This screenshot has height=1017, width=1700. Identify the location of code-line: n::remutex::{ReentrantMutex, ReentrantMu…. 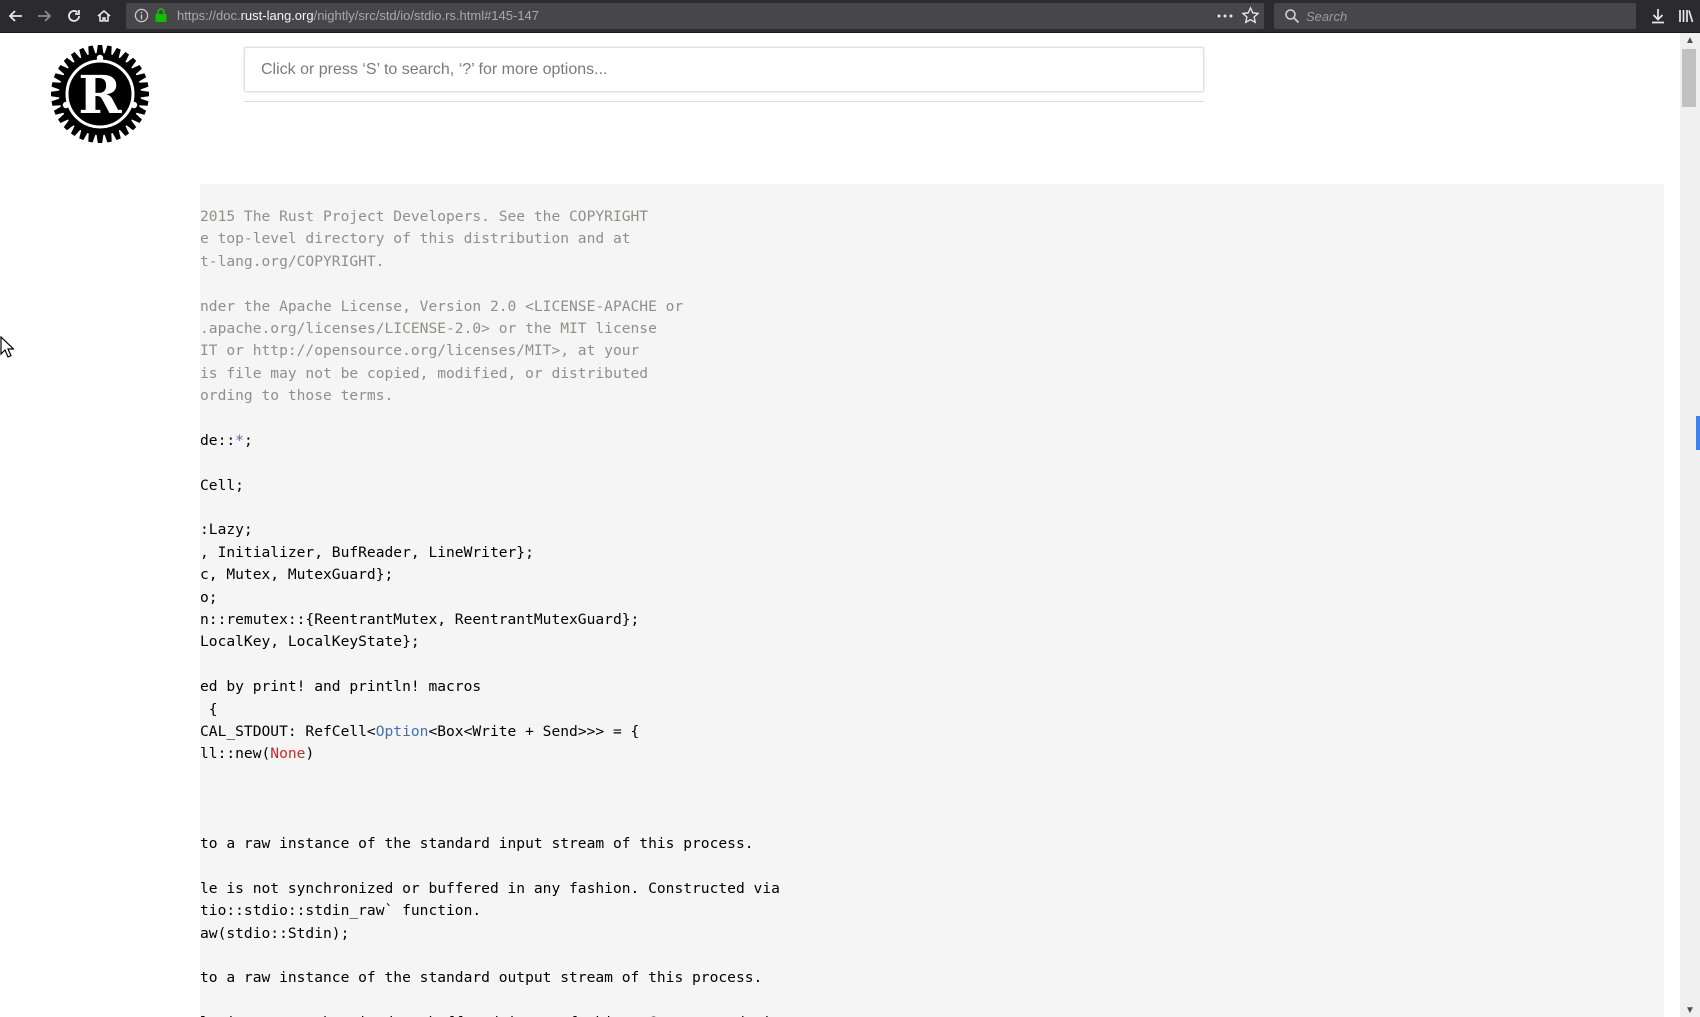
(490, 620).